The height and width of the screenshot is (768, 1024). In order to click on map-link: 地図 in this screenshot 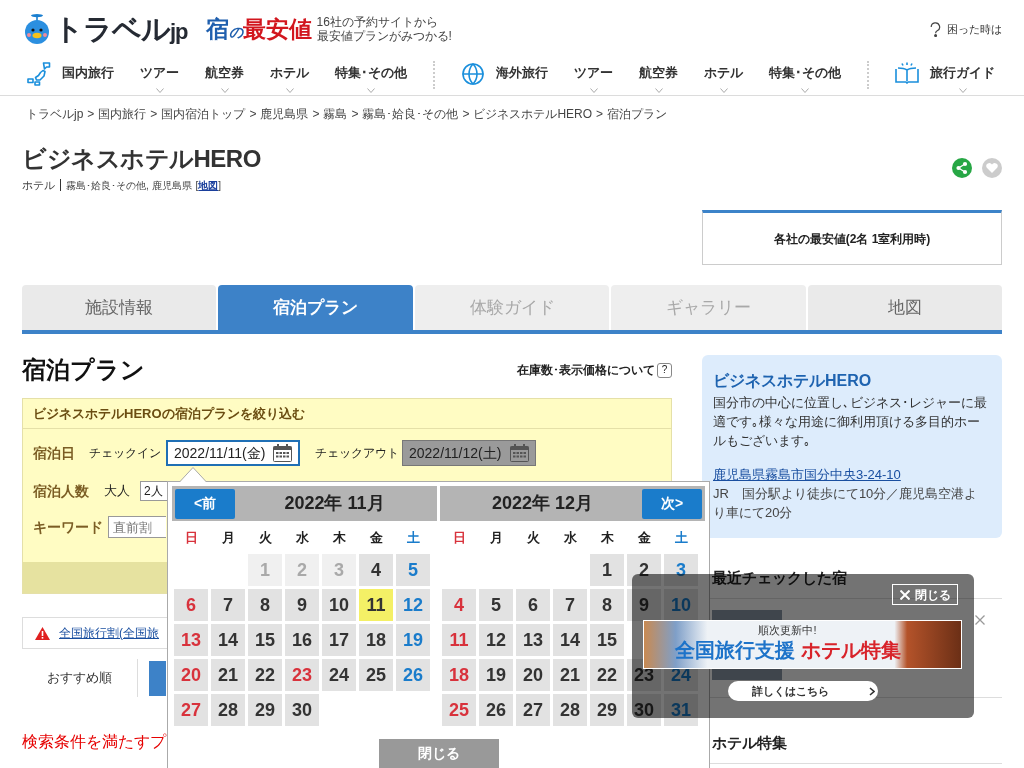, I will do `click(208, 185)`.